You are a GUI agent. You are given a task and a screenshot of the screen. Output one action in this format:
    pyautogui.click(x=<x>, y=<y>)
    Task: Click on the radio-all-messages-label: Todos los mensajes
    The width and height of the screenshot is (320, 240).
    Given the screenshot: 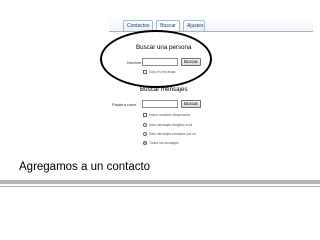 What is the action you would take?
    pyautogui.click(x=164, y=143)
    